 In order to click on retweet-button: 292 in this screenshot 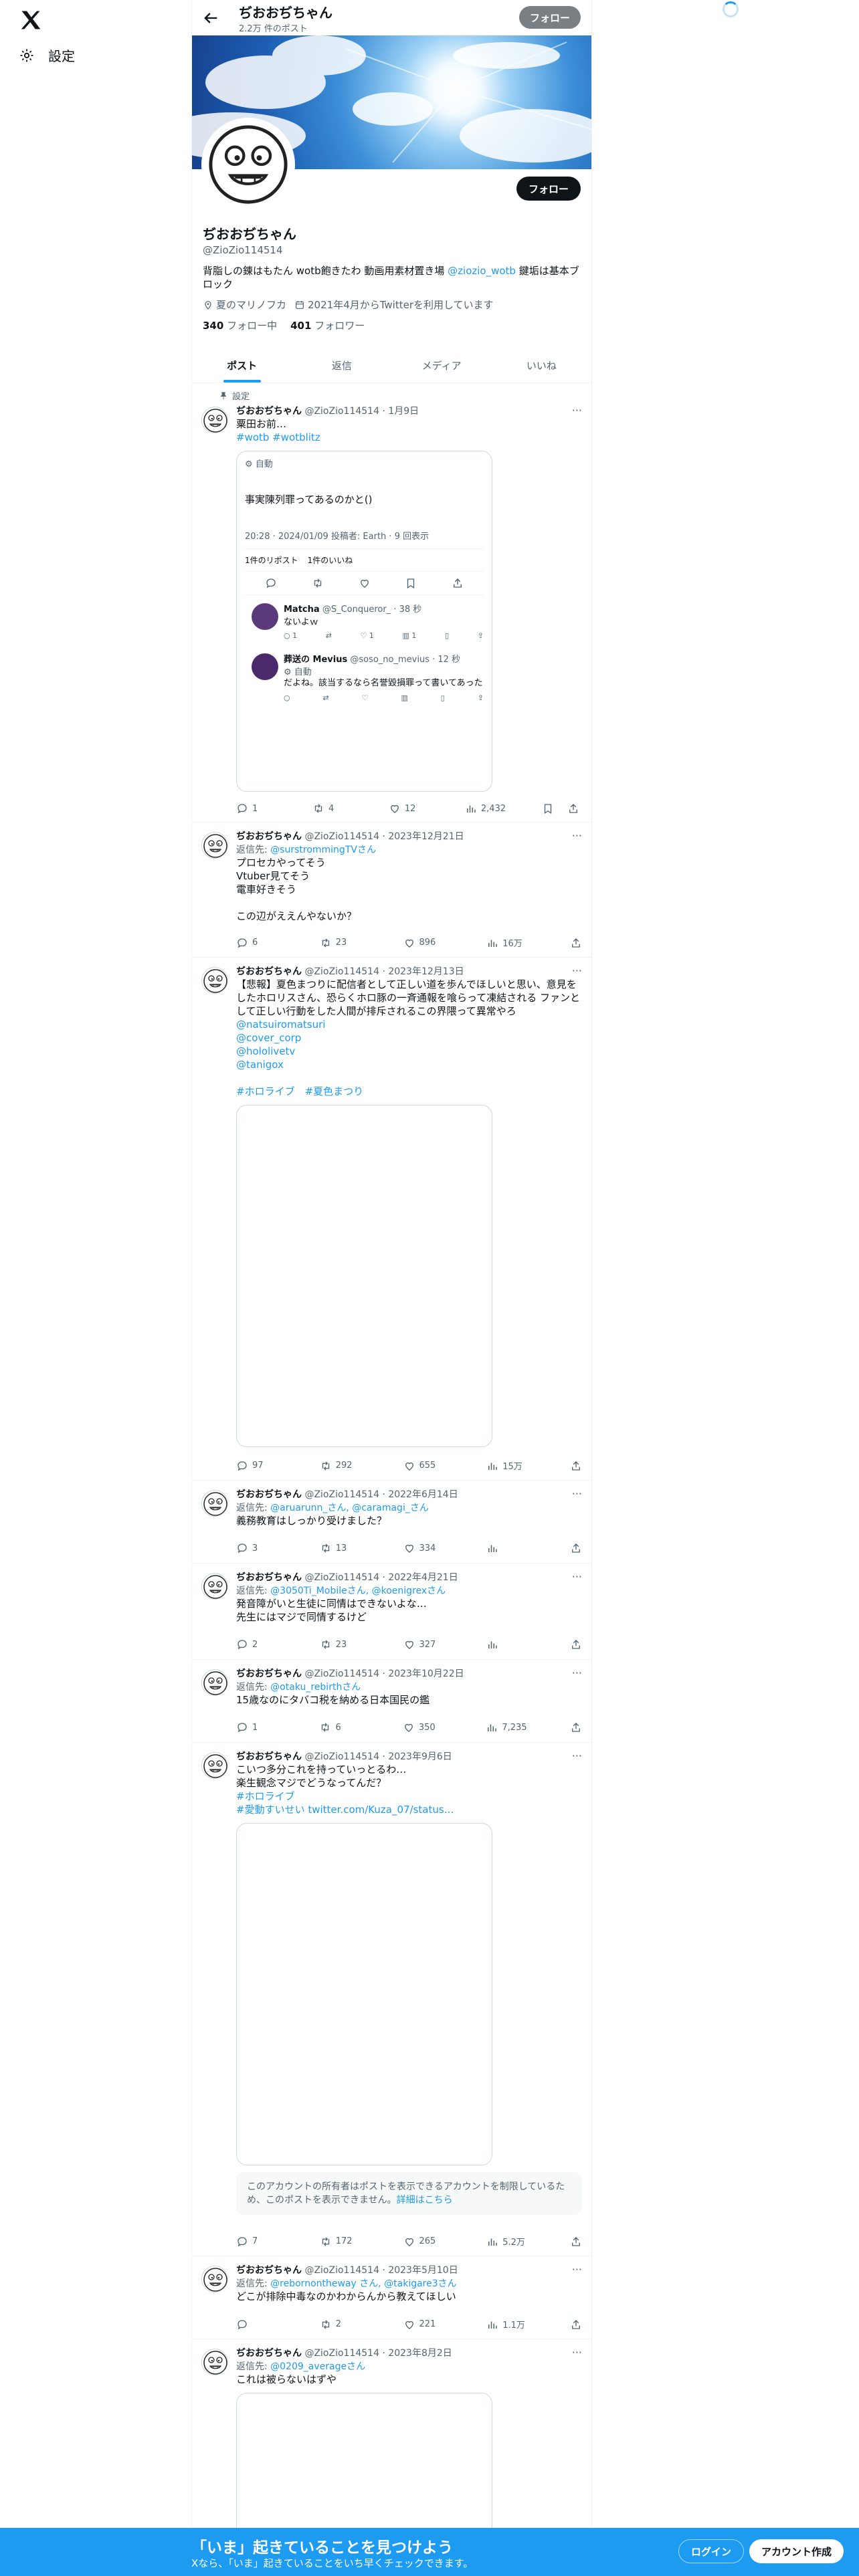, I will do `click(340, 1466)`.